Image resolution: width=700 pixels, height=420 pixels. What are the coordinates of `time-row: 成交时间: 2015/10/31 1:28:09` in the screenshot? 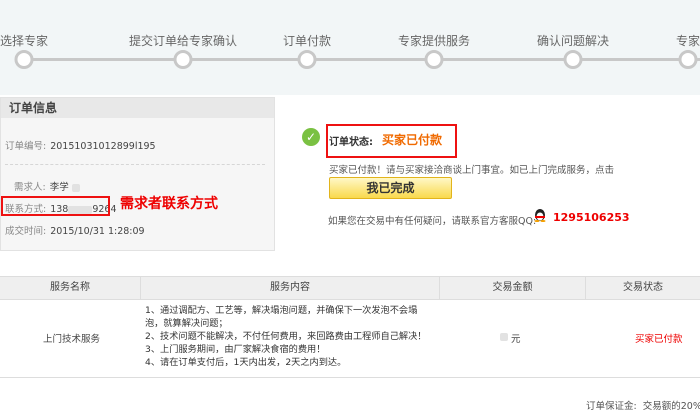 It's located at (75, 230).